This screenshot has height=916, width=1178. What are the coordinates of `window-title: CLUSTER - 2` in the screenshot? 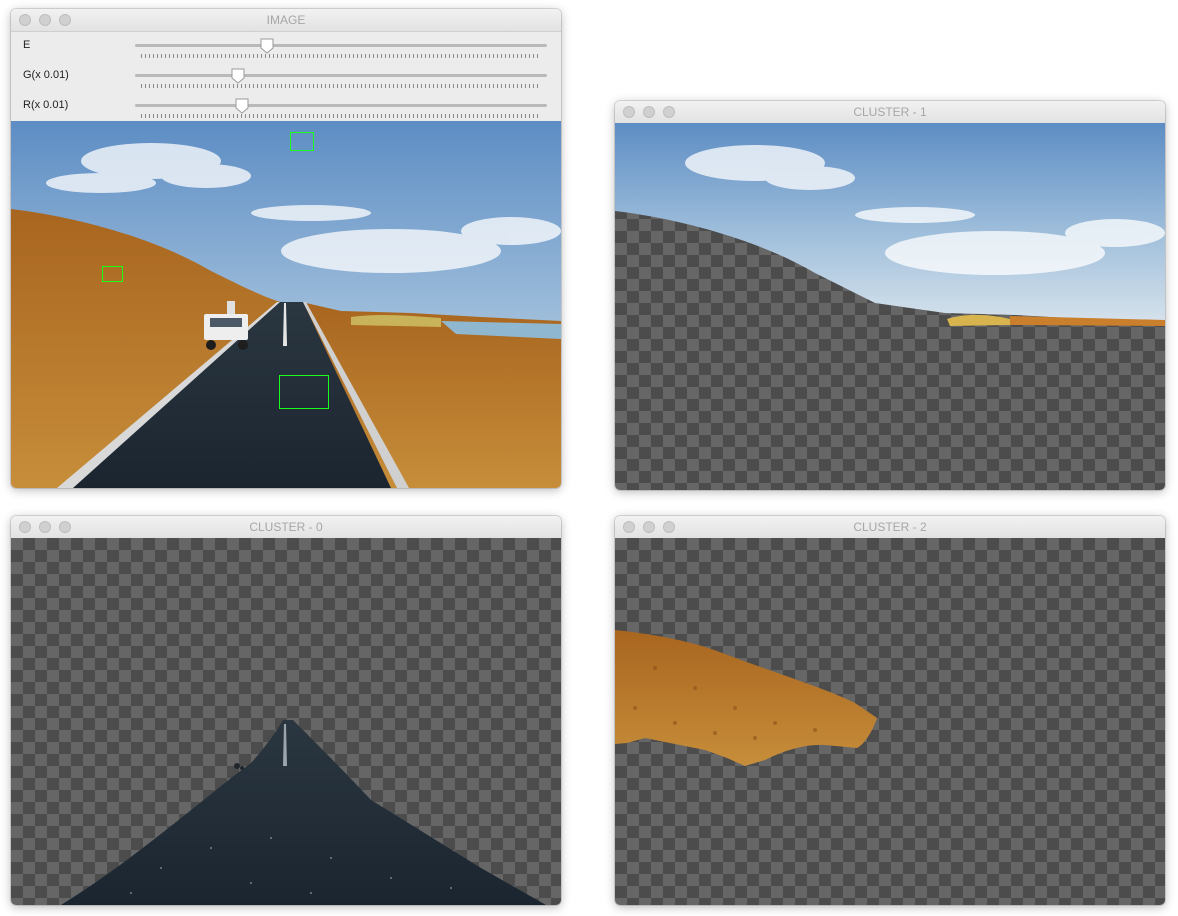 It's located at (890, 527).